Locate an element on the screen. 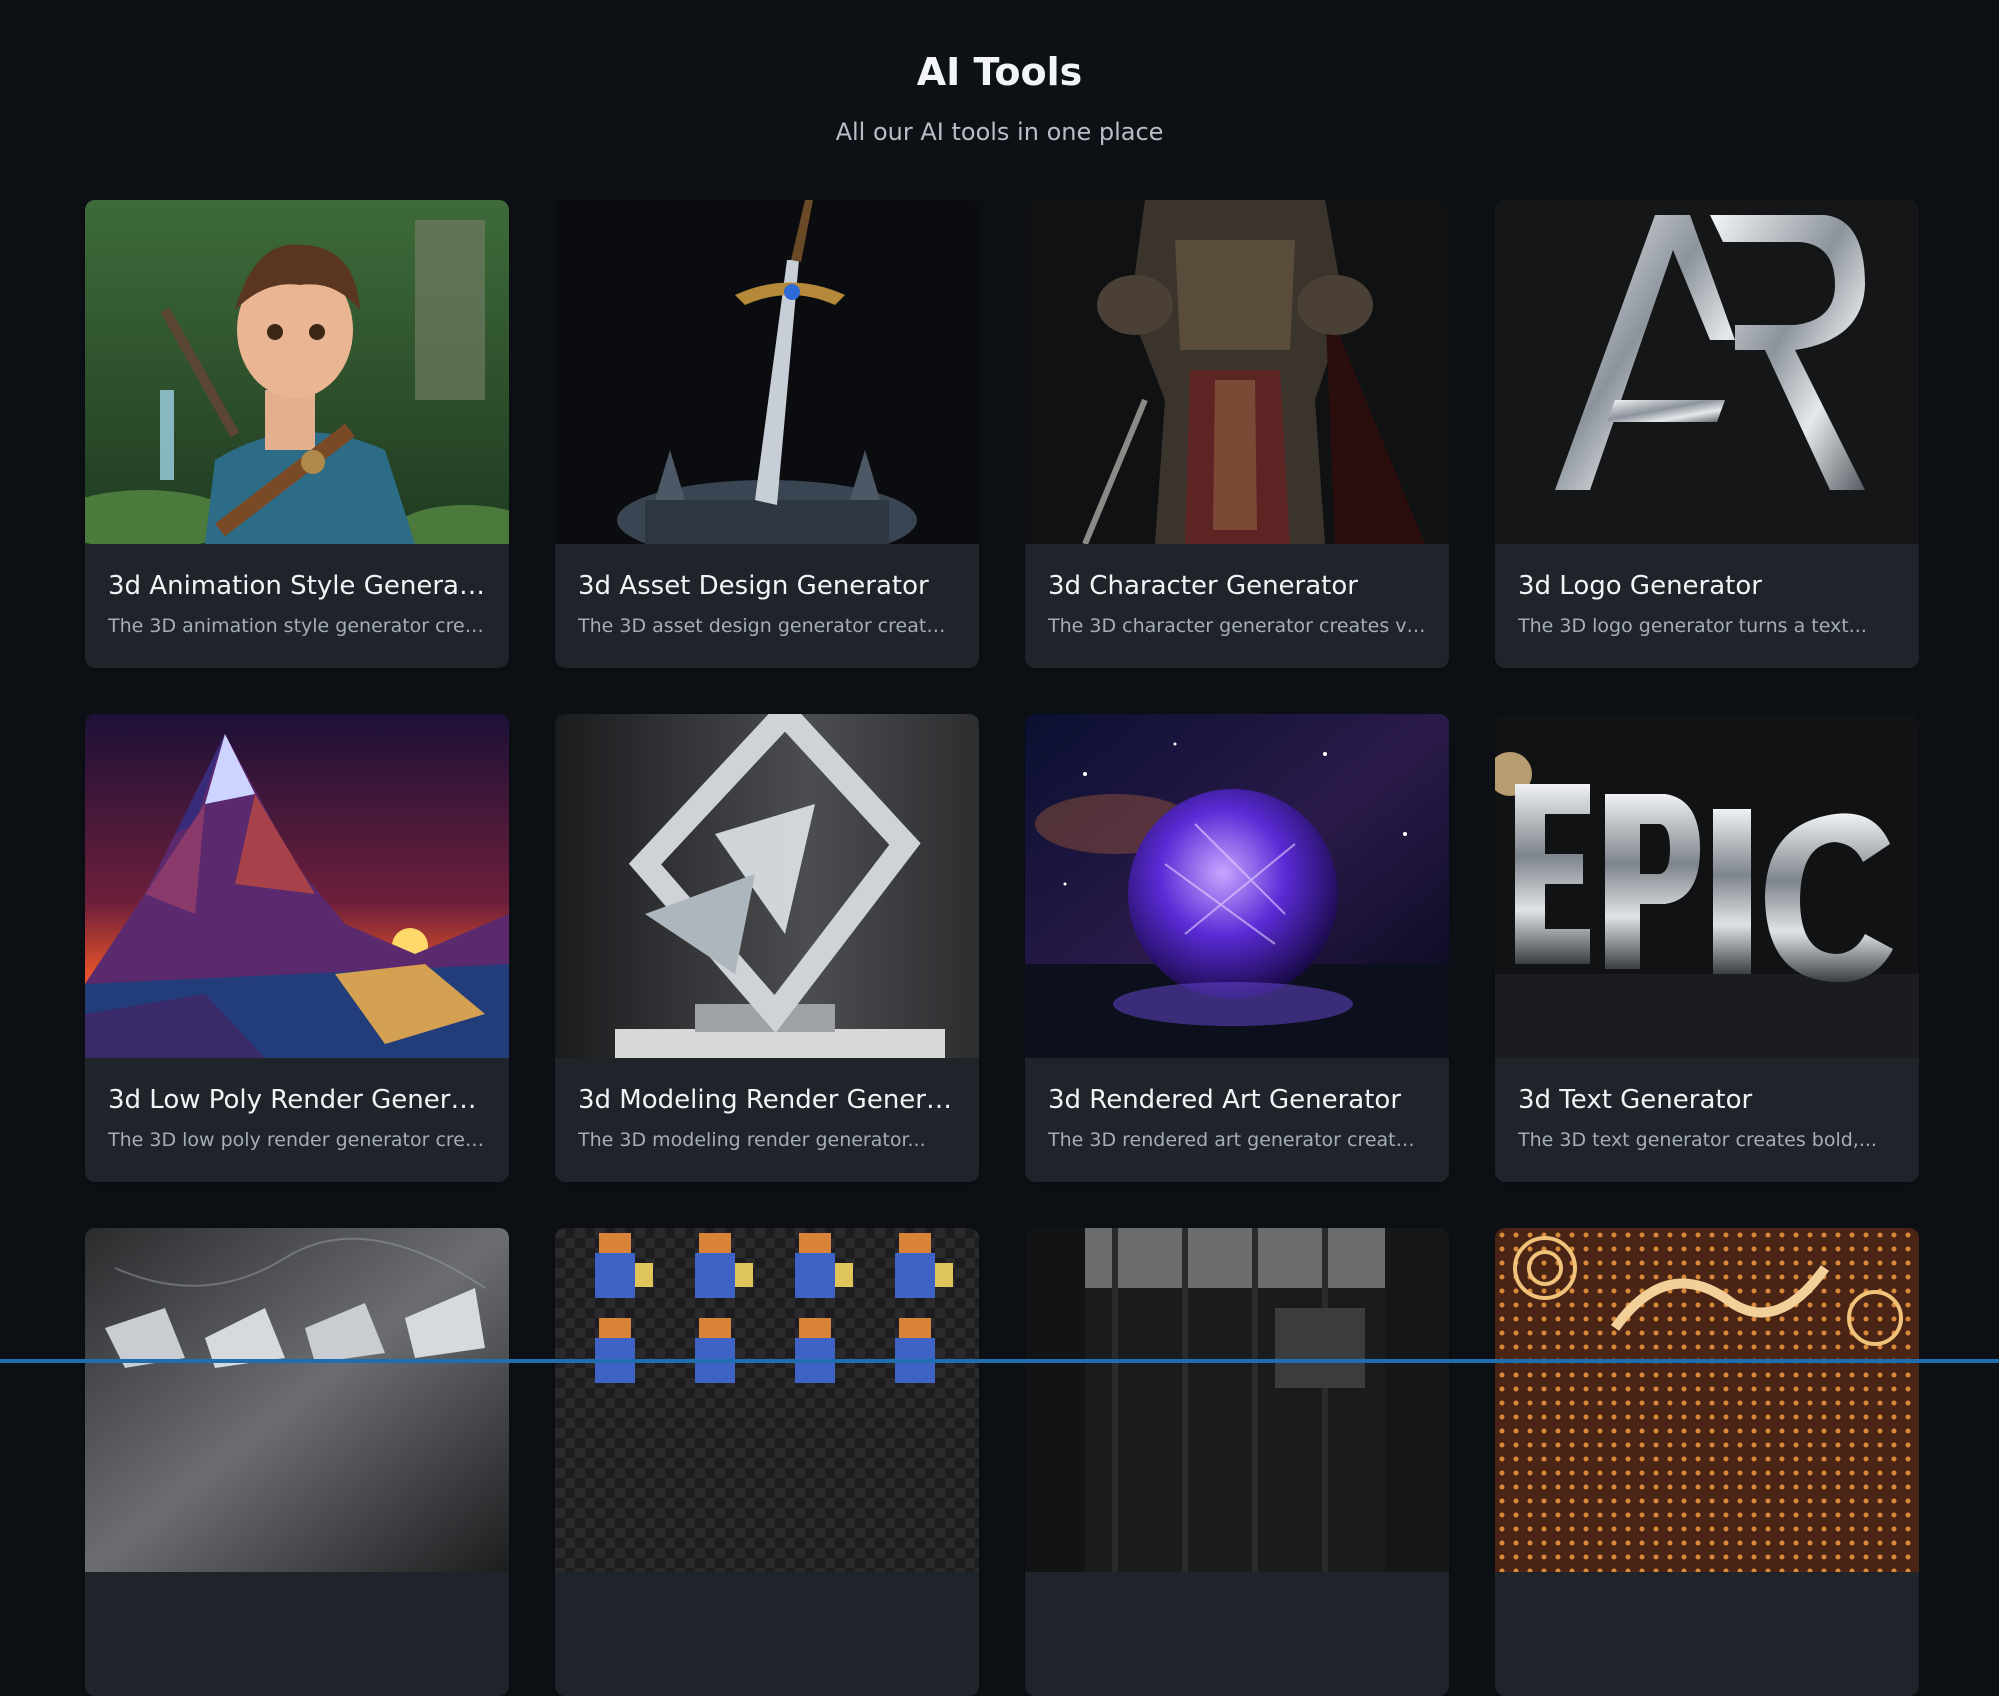  tool-title: 3d Logo Generator is located at coordinates (1707, 586).